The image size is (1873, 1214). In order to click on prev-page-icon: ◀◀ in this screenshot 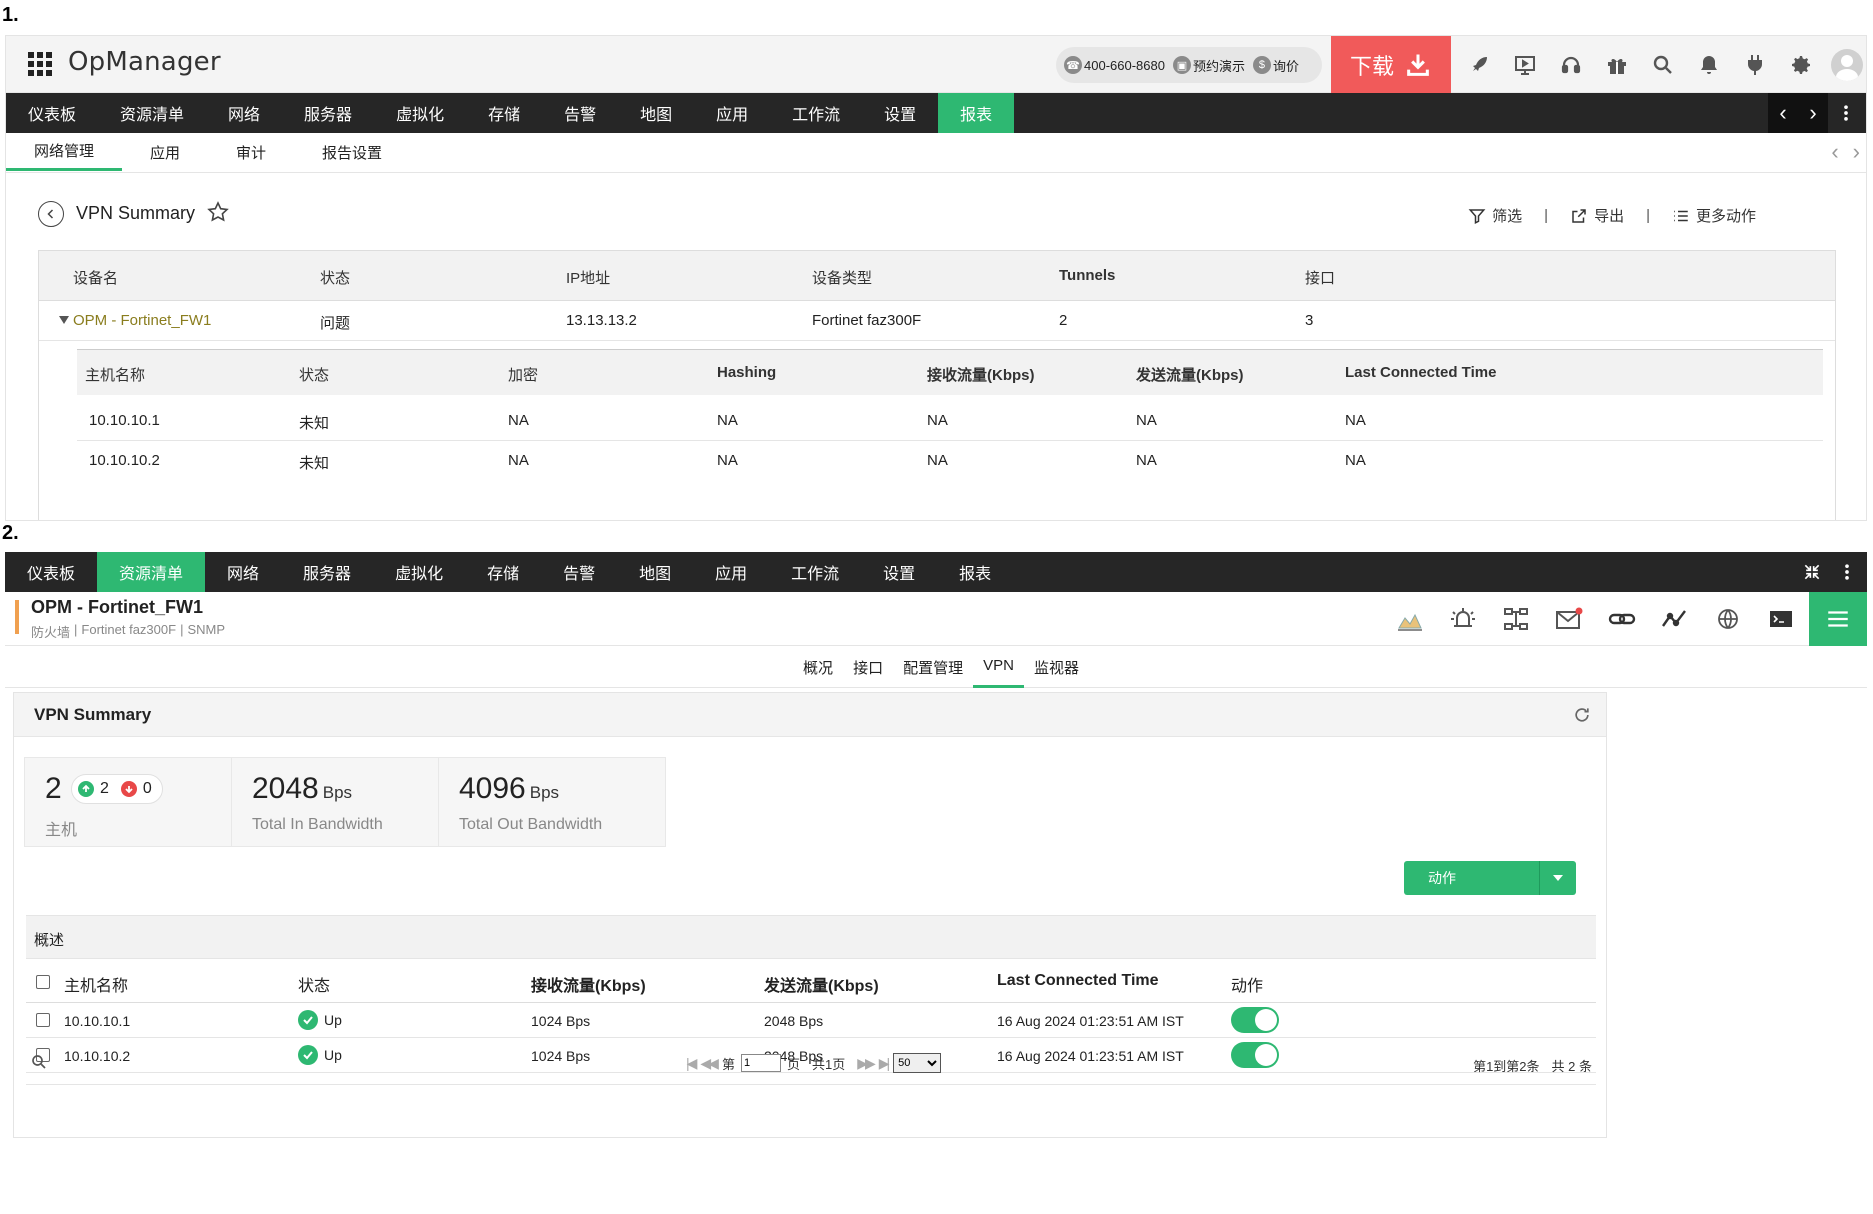, I will do `click(709, 1063)`.